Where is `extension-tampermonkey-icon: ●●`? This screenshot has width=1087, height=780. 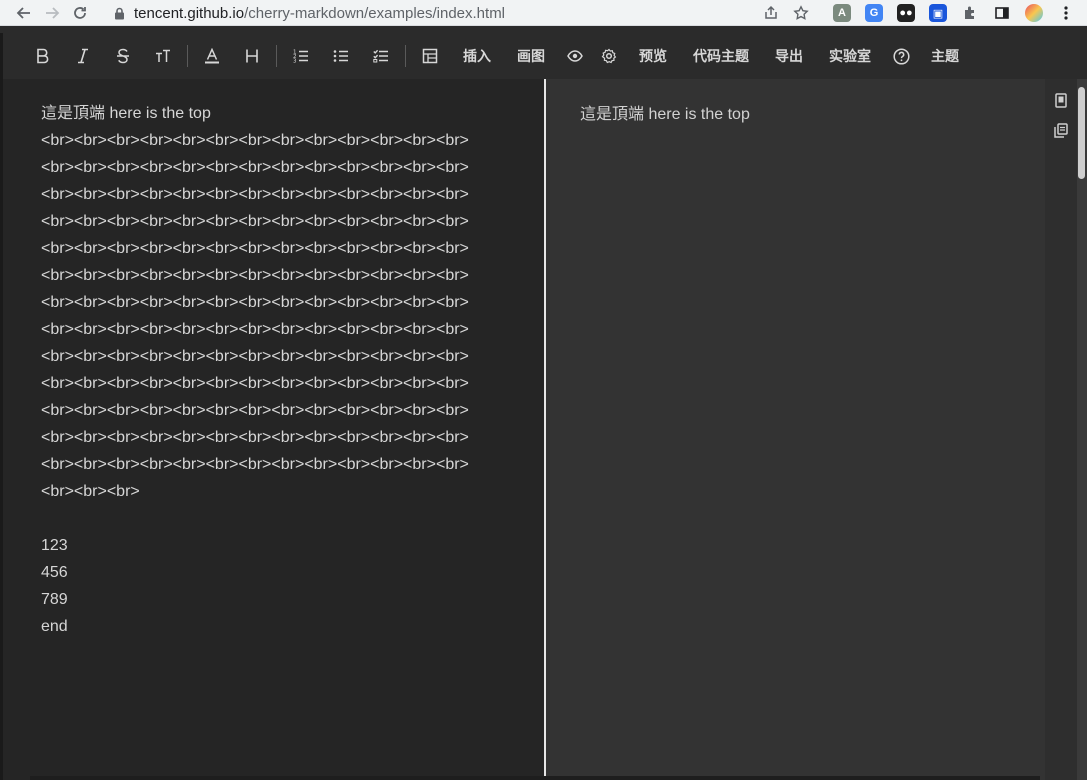 extension-tampermonkey-icon: ●● is located at coordinates (906, 13).